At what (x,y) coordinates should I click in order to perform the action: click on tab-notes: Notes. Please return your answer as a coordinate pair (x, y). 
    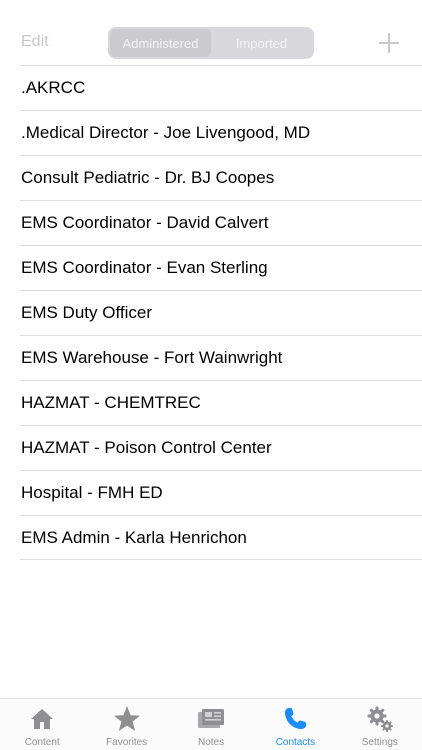
    Looking at the image, I should click on (211, 724).